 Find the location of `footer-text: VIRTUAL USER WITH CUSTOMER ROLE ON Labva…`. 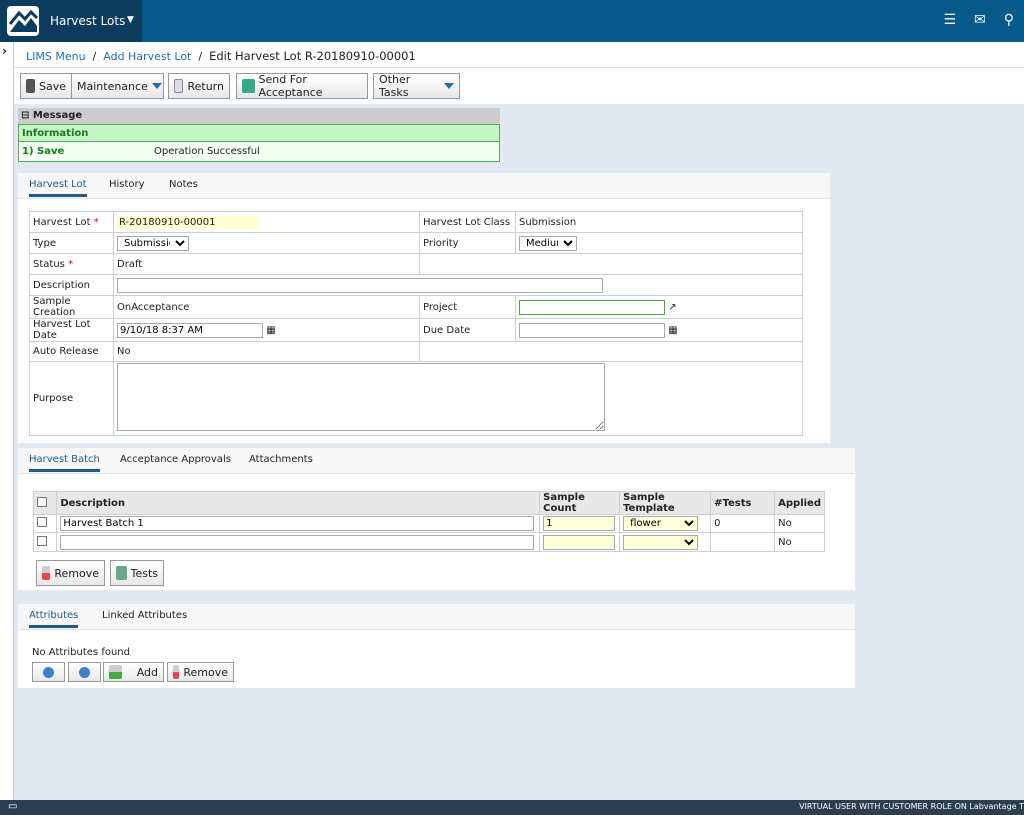

footer-text: VIRTUAL USER WITH CUSTOMER ROLE ON Labva… is located at coordinates (911, 806).